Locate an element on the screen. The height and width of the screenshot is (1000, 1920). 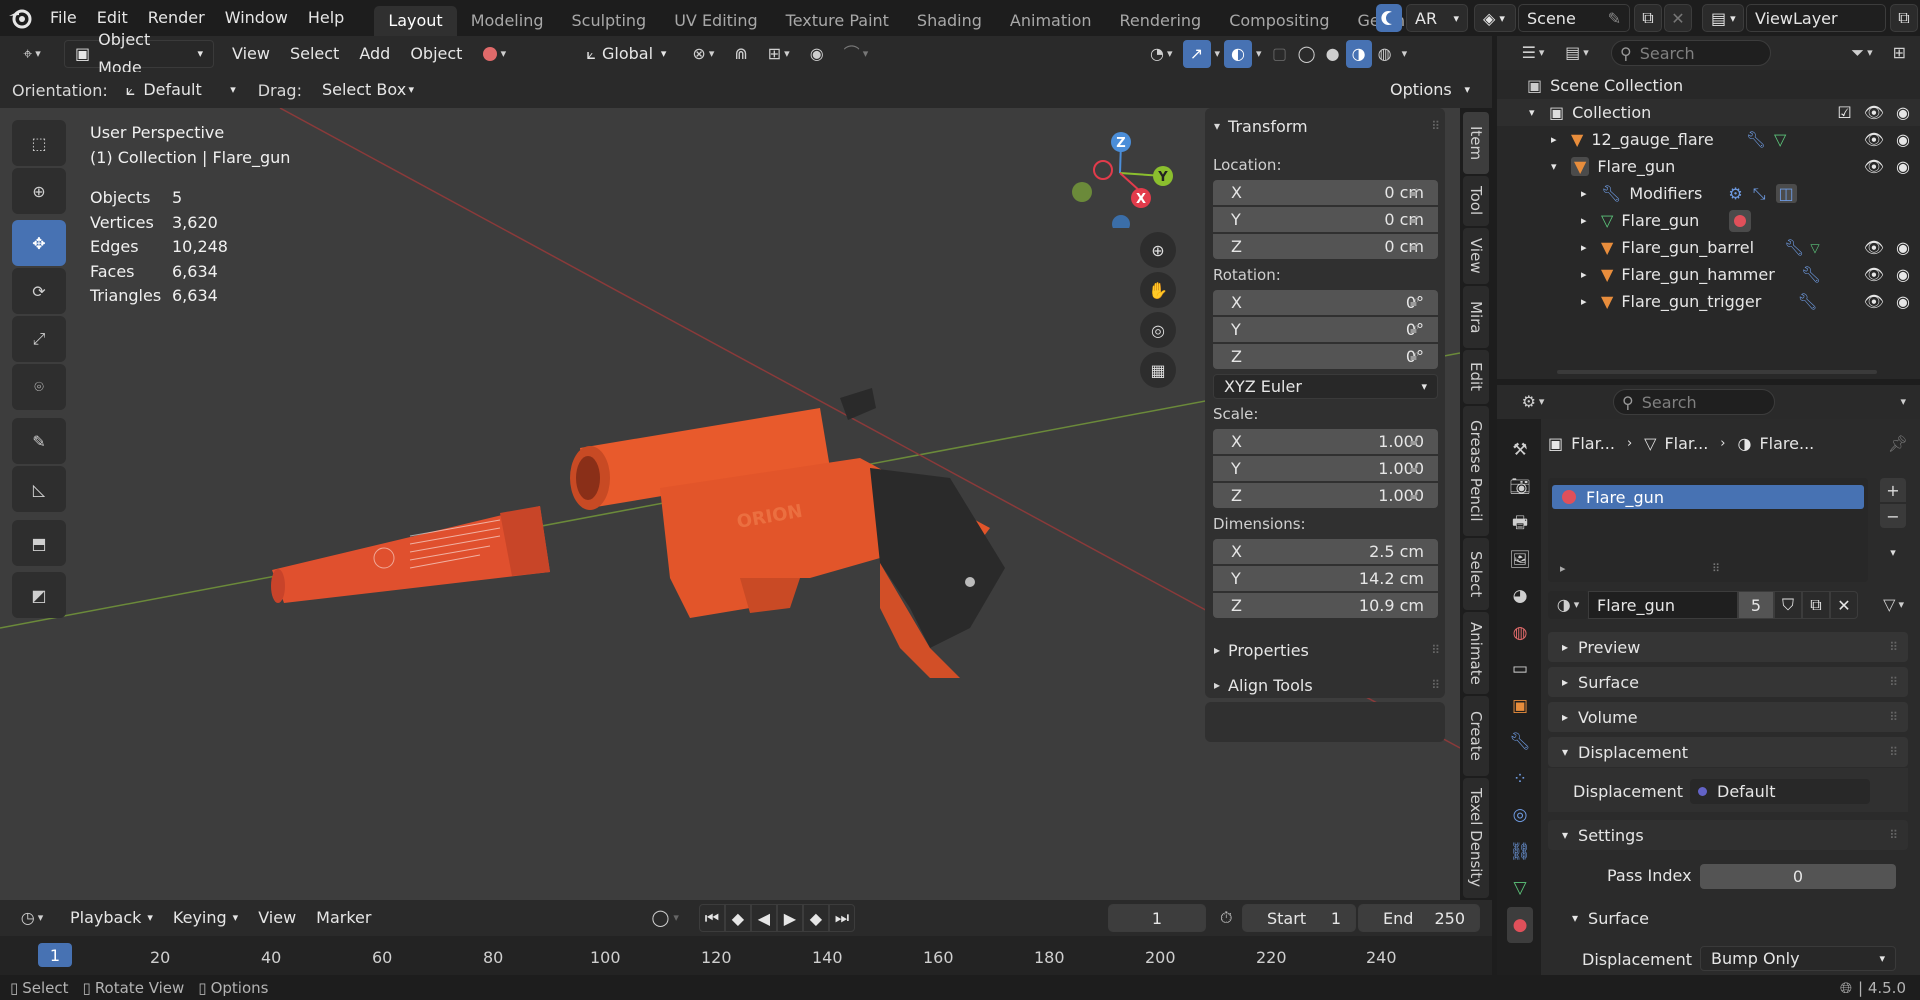
ar-dropdown: AR ▾ is located at coordinates (1437, 18).